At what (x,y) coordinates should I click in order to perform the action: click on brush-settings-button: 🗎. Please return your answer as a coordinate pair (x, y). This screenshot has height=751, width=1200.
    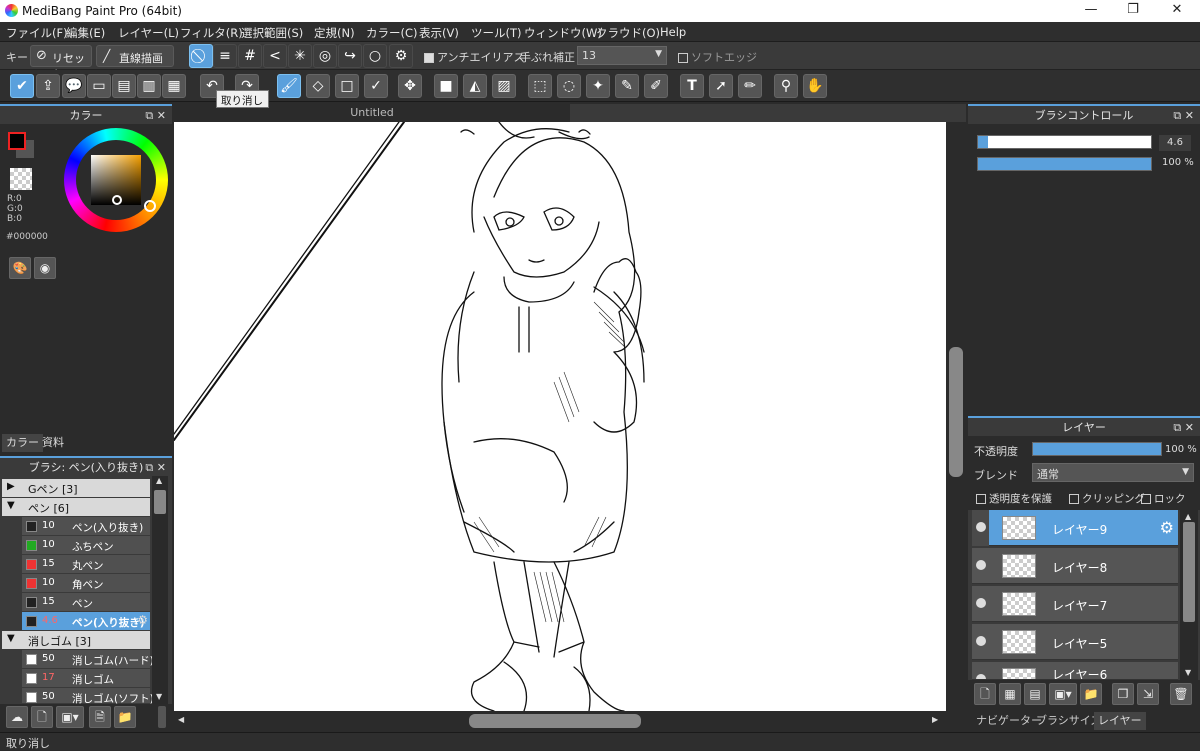
    Looking at the image, I should click on (100, 717).